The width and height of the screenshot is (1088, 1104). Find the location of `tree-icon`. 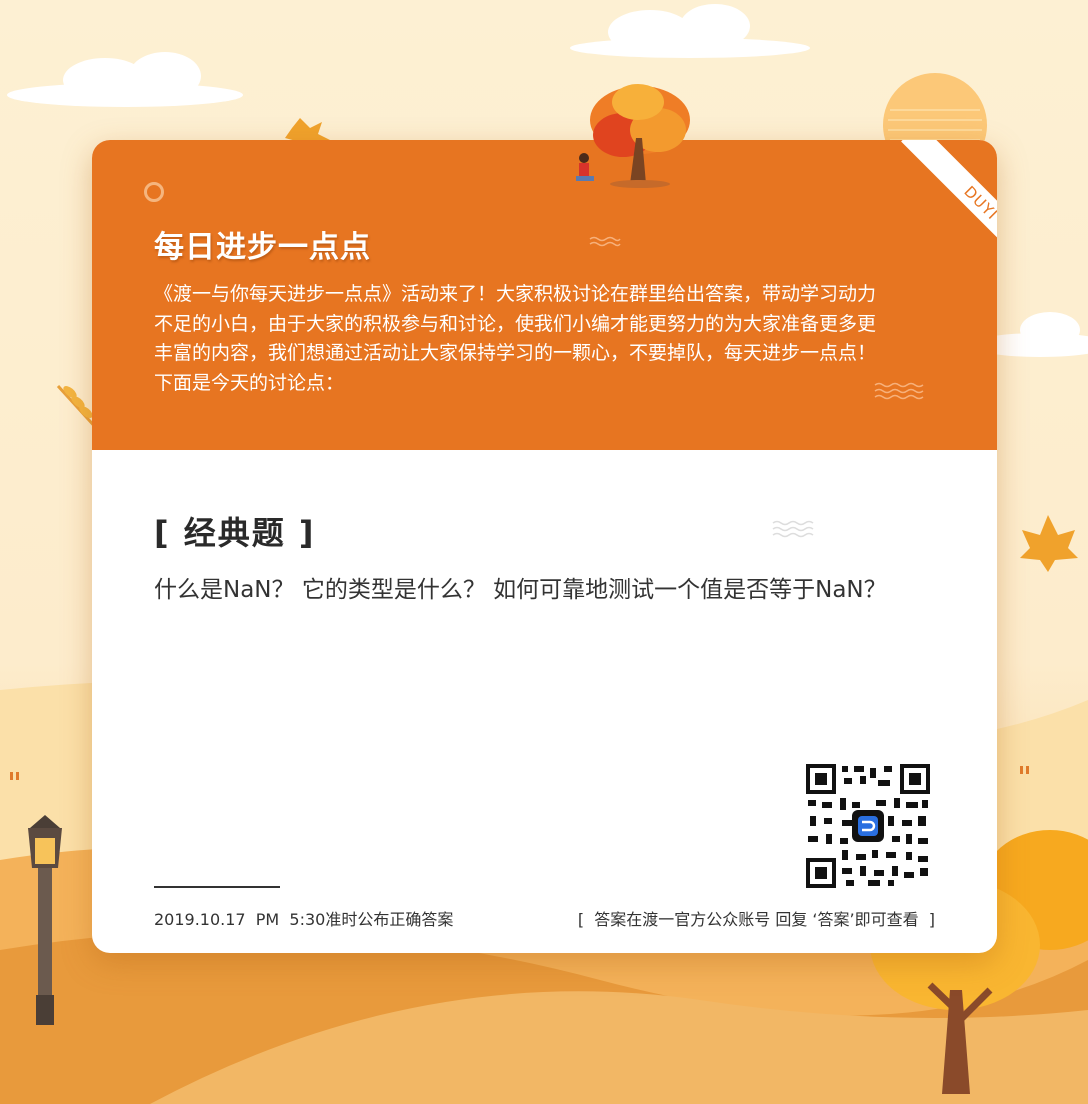

tree-icon is located at coordinates (633, 136).